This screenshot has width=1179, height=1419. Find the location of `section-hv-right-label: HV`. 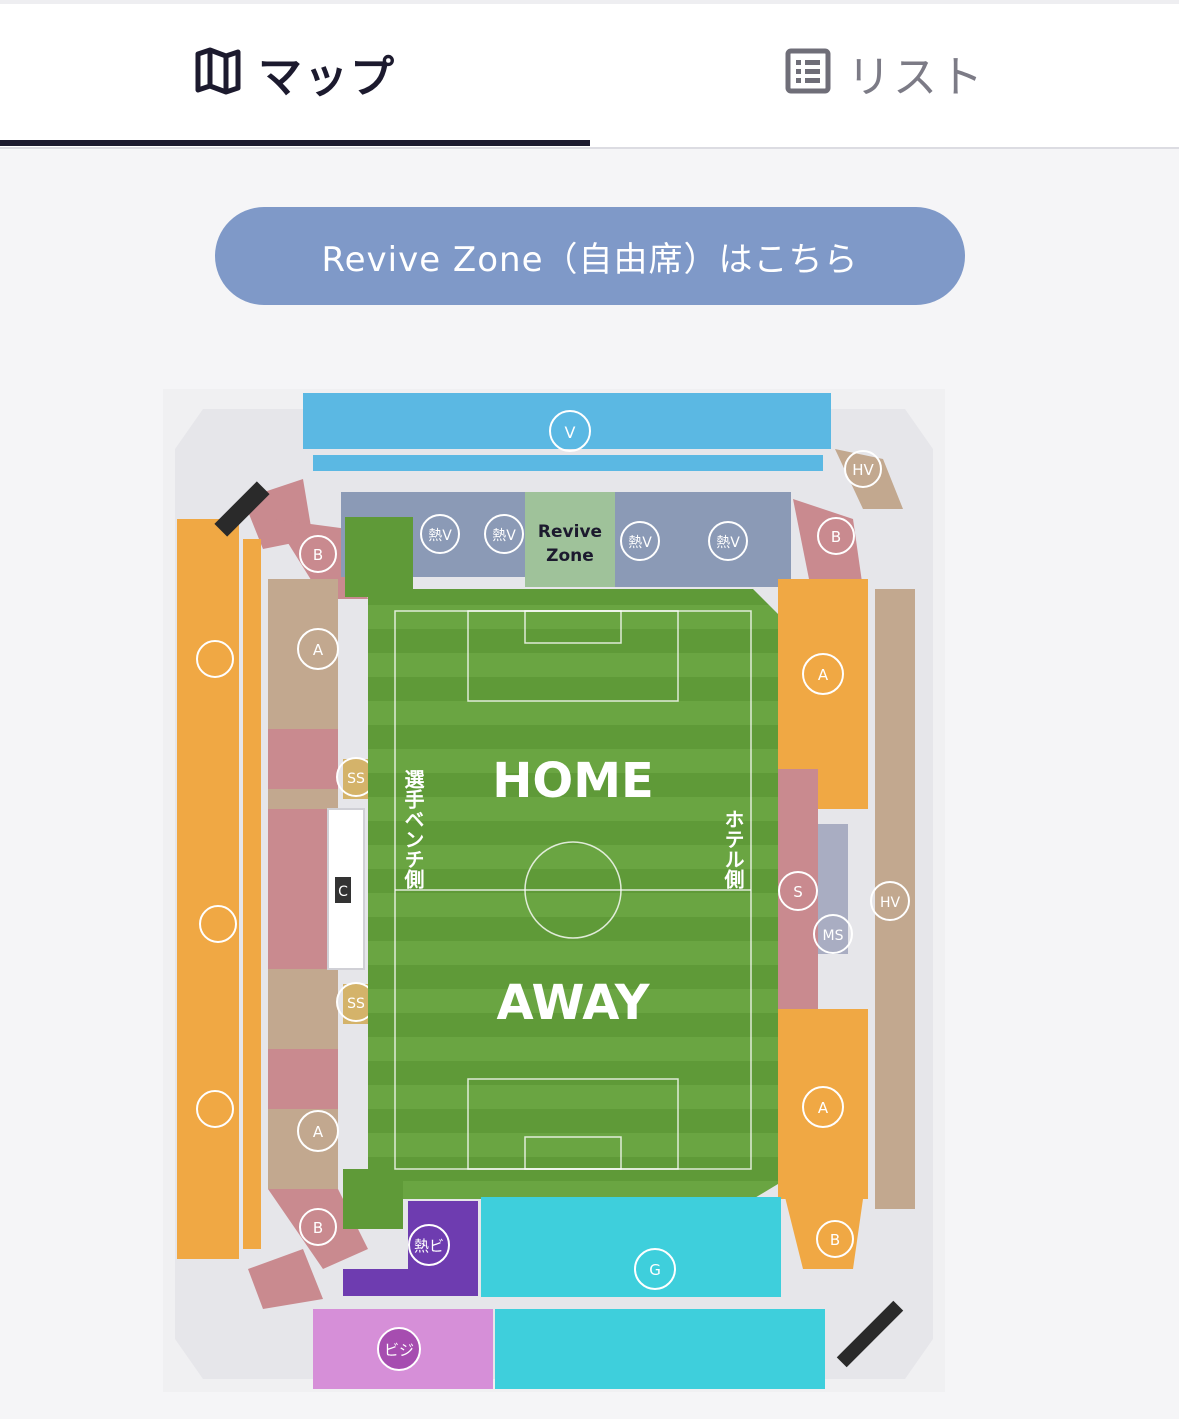

section-hv-right-label: HV is located at coordinates (890, 903).